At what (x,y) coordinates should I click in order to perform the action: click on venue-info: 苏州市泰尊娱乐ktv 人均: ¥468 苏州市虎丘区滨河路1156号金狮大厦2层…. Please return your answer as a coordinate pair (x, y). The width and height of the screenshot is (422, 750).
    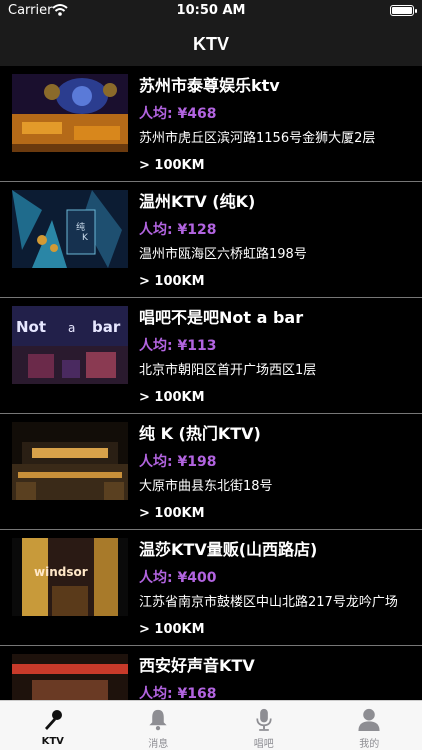
    Looking at the image, I should click on (278, 125).